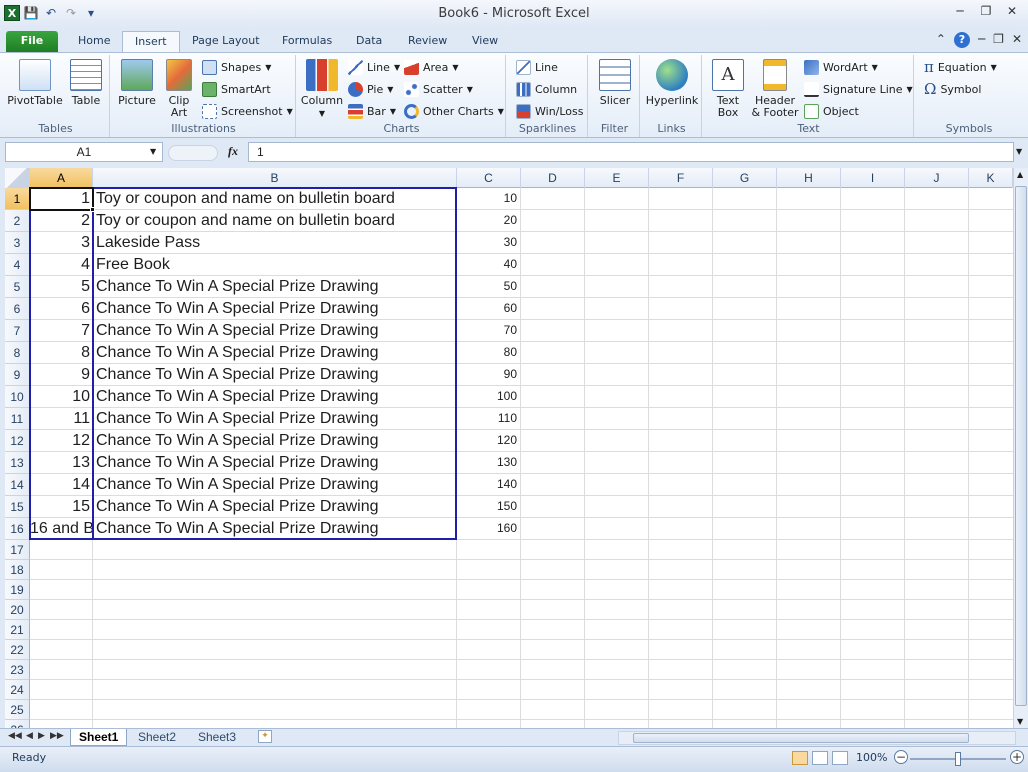  I want to click on close-icon: ✕, so click(1012, 13).